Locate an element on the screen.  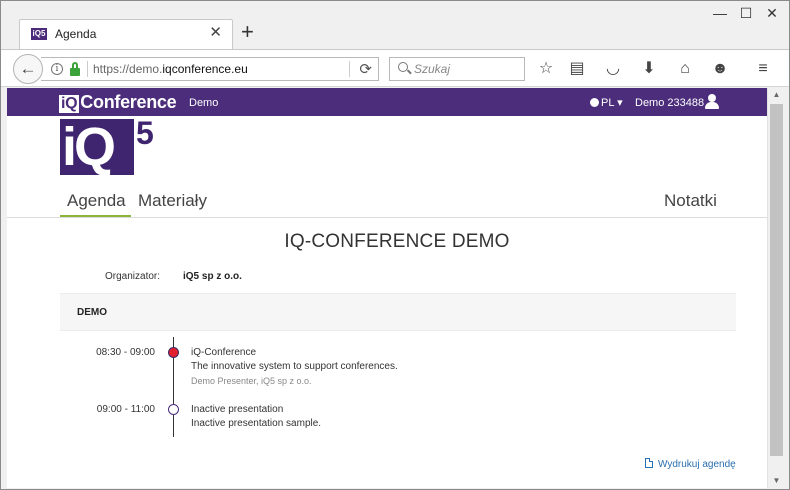
agenda-item-time: 09:00 - 11:00 is located at coordinates (125, 409).